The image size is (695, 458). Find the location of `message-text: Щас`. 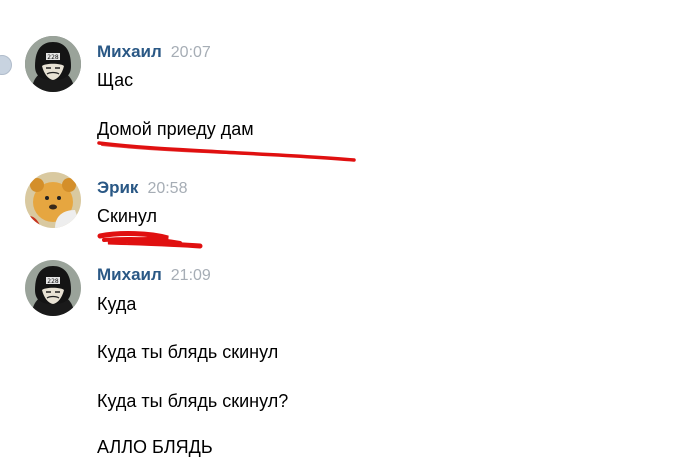

message-text: Щас is located at coordinates (115, 80).